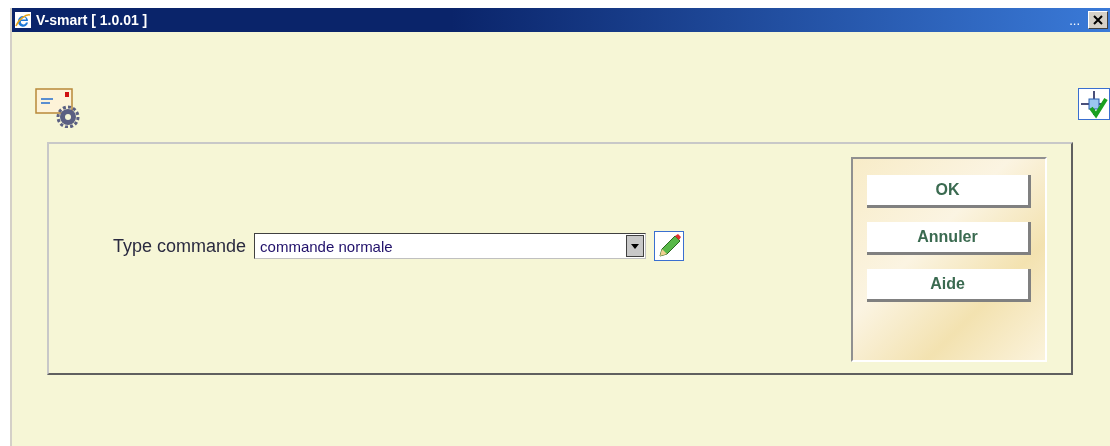 Image resolution: width=1110 pixels, height=446 pixels. I want to click on browser-logo-icon, so click(23, 20).